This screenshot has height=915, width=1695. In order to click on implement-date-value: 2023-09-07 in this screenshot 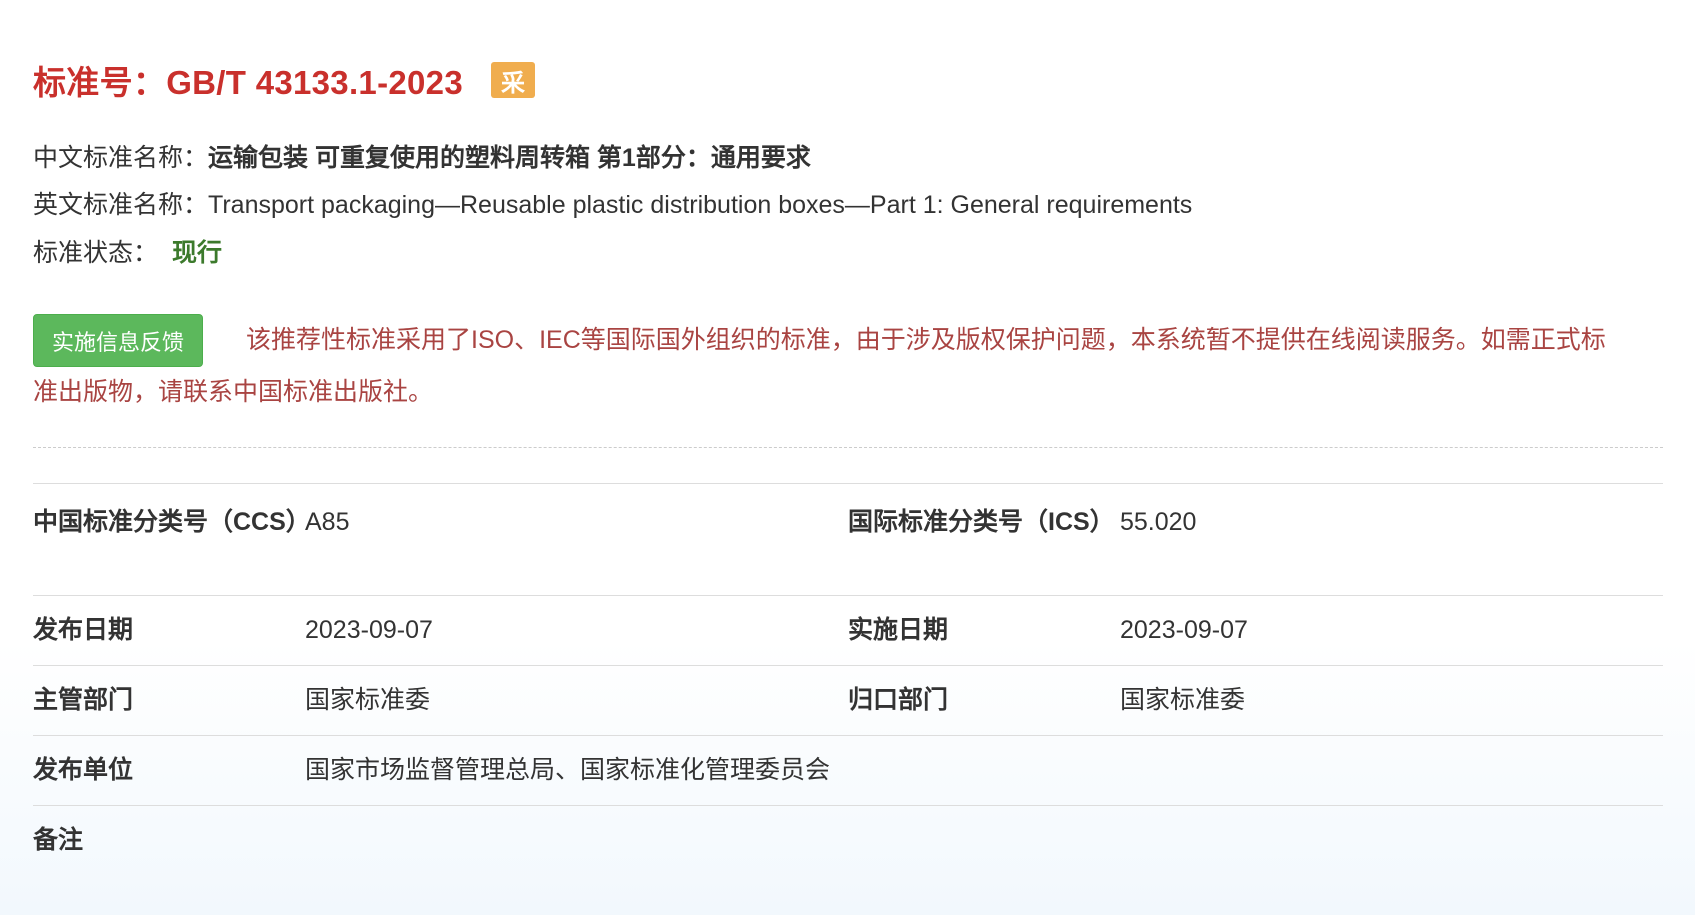, I will do `click(1391, 630)`.